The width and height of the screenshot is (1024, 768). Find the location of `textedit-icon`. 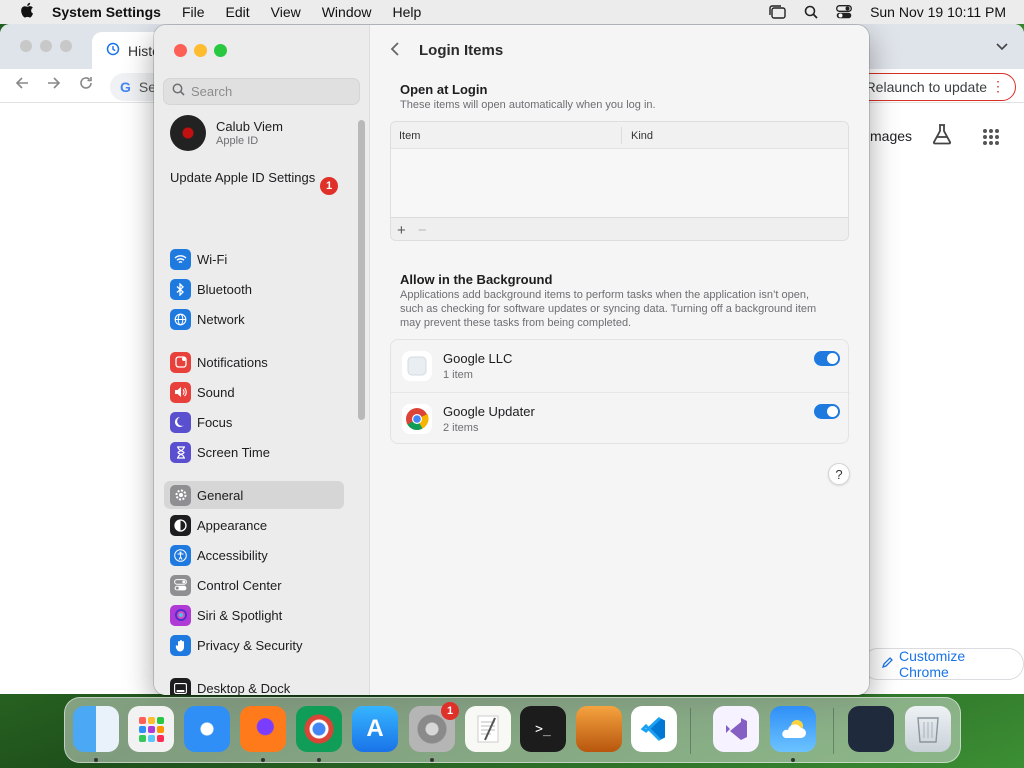

textedit-icon is located at coordinates (488, 729).